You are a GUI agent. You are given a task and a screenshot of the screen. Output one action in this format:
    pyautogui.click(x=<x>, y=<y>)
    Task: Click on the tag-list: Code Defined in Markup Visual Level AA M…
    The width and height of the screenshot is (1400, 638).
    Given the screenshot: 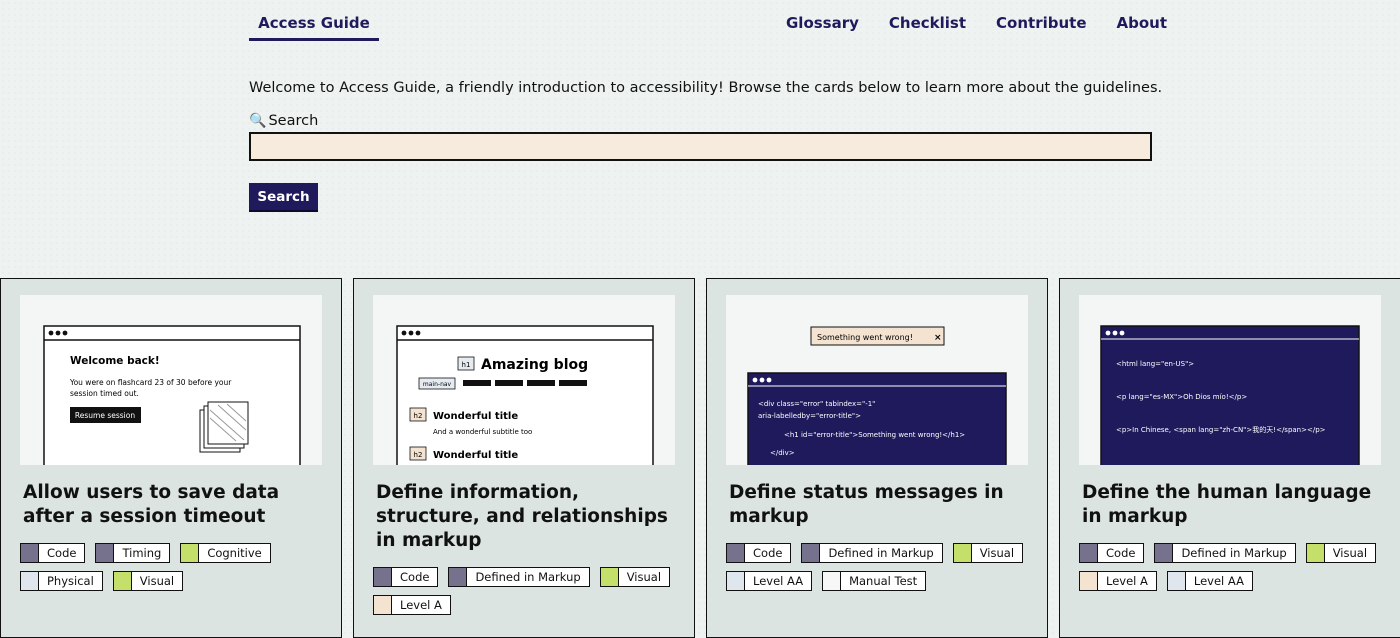 What is the action you would take?
    pyautogui.click(x=886, y=571)
    